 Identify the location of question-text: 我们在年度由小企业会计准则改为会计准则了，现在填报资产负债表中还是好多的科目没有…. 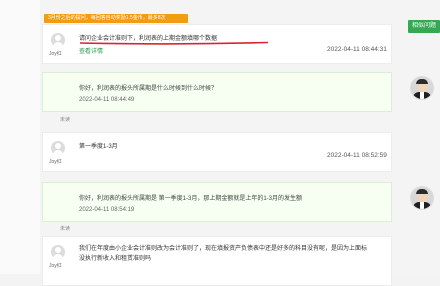
(229, 254).